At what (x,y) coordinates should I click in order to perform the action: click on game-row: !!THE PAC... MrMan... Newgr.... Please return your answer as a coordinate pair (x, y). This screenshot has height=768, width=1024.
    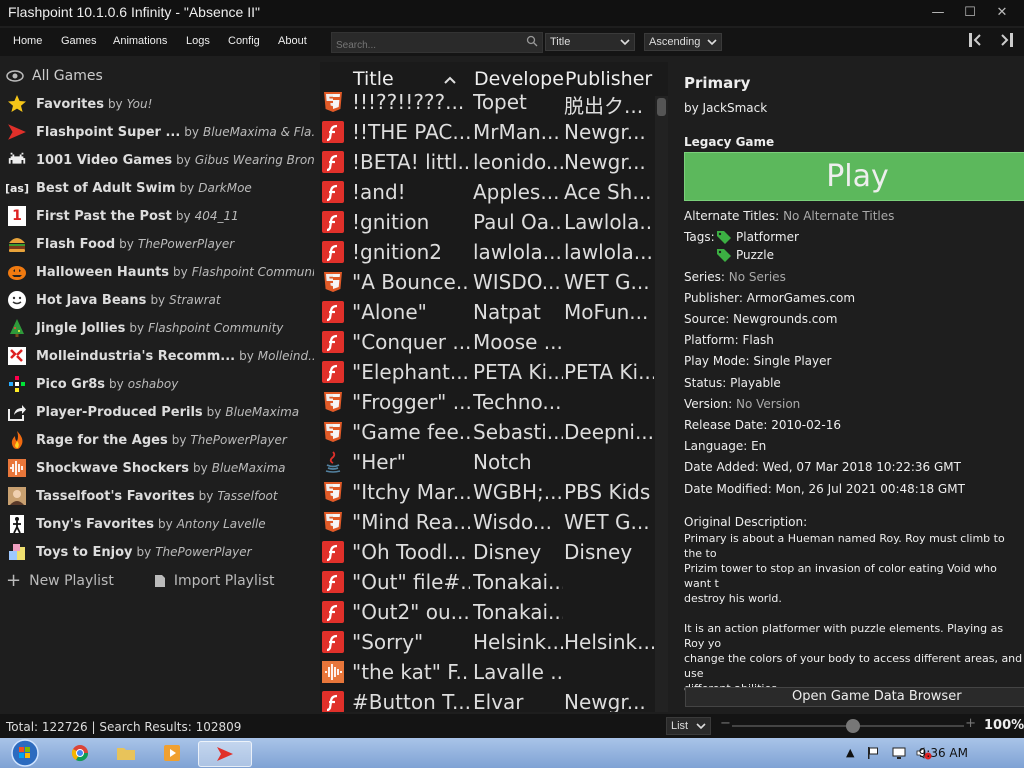
    Looking at the image, I should click on (487, 132).